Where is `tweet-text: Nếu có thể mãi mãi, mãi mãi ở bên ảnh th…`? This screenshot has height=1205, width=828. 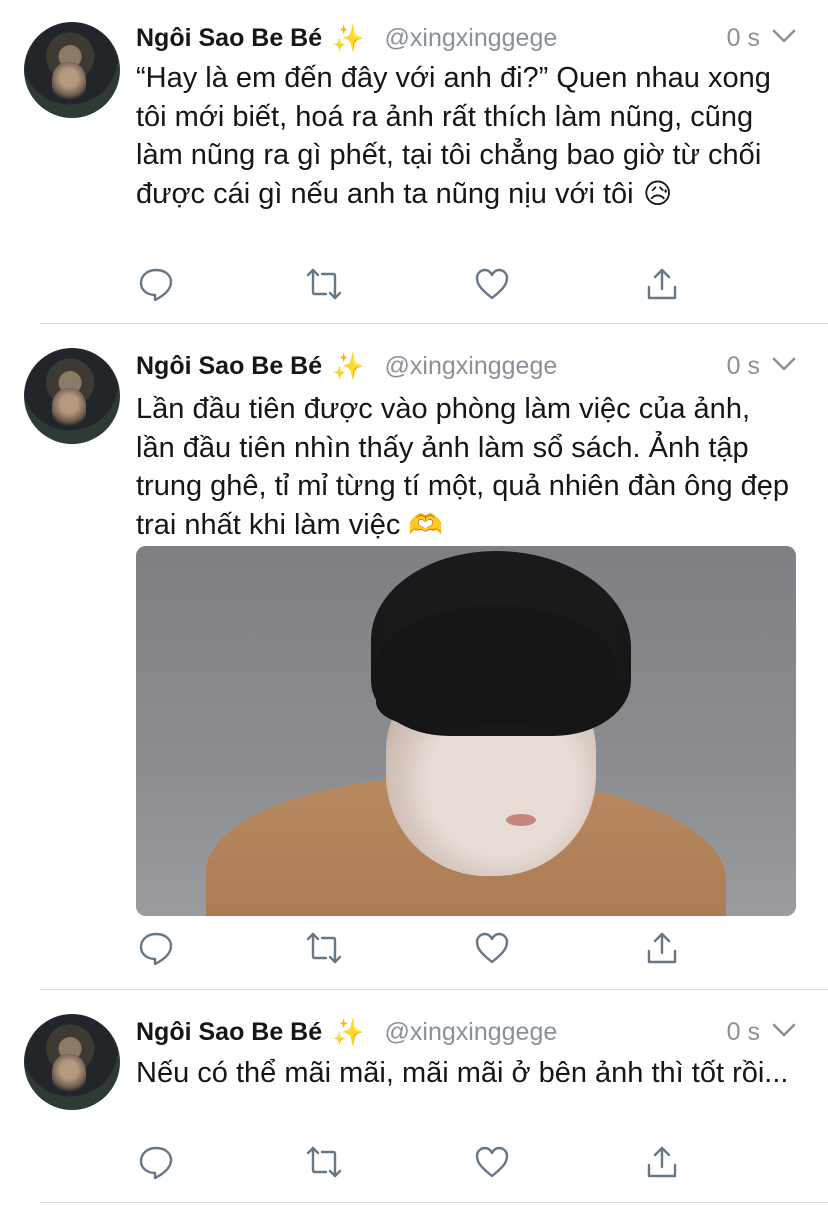 tweet-text: Nếu có thể mãi mãi, mãi mãi ở bên ảnh th… is located at coordinates (466, 1073).